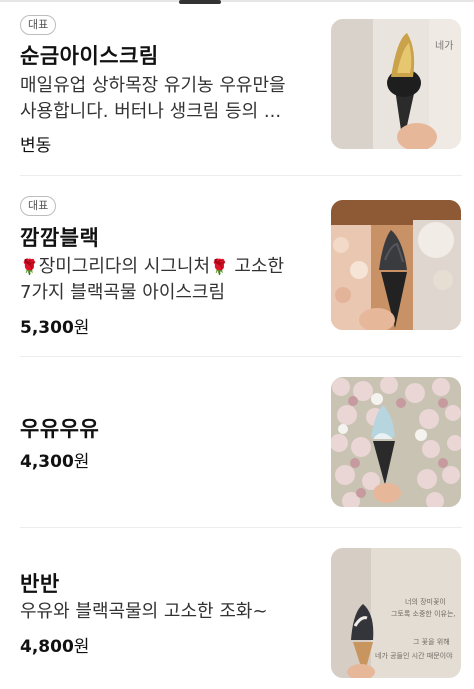 This screenshot has width=474, height=689. I want to click on black-ice-cream-image, so click(396, 265).